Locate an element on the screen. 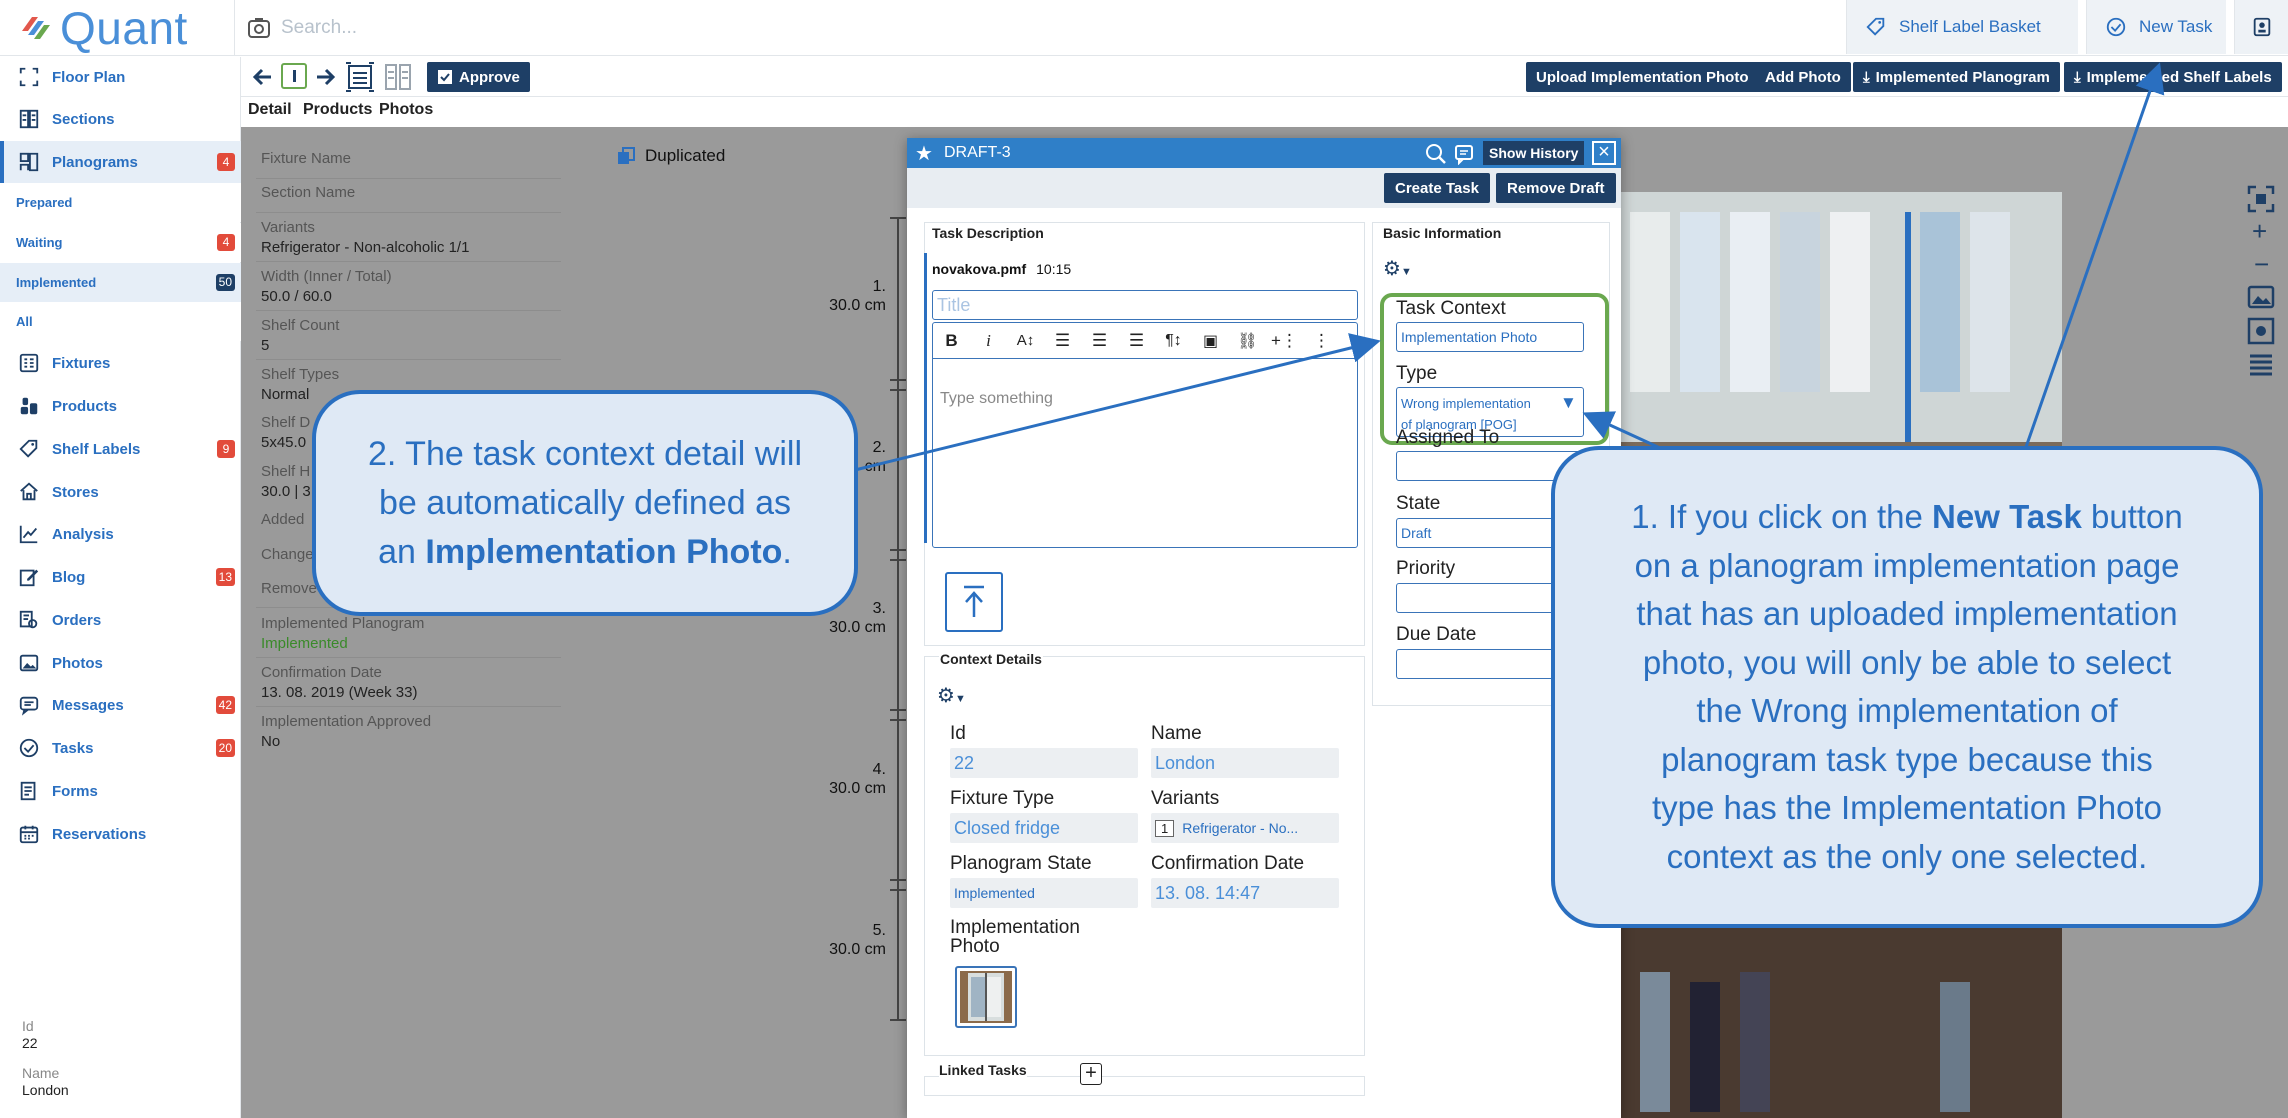 This screenshot has height=1118, width=2288. implemented-planogram-button: ⤓ Implemented Planogram is located at coordinates (1956, 77).